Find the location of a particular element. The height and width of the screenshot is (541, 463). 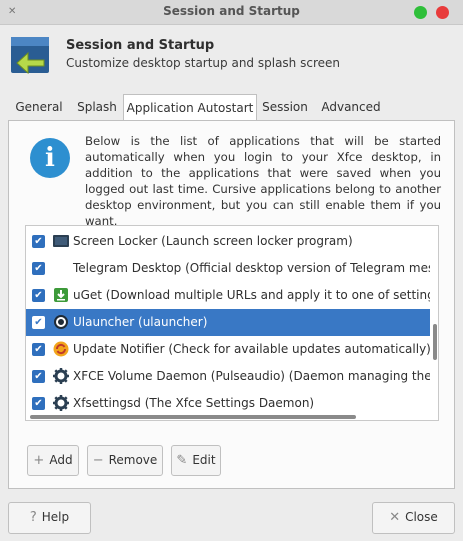

ulauncher-icon is located at coordinates (61, 322).